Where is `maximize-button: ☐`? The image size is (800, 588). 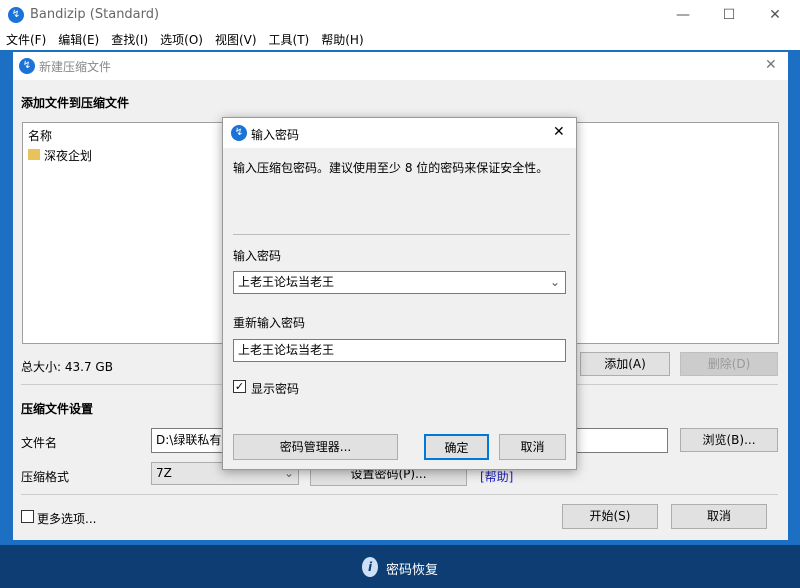
maximize-button: ☐ is located at coordinates (729, 15).